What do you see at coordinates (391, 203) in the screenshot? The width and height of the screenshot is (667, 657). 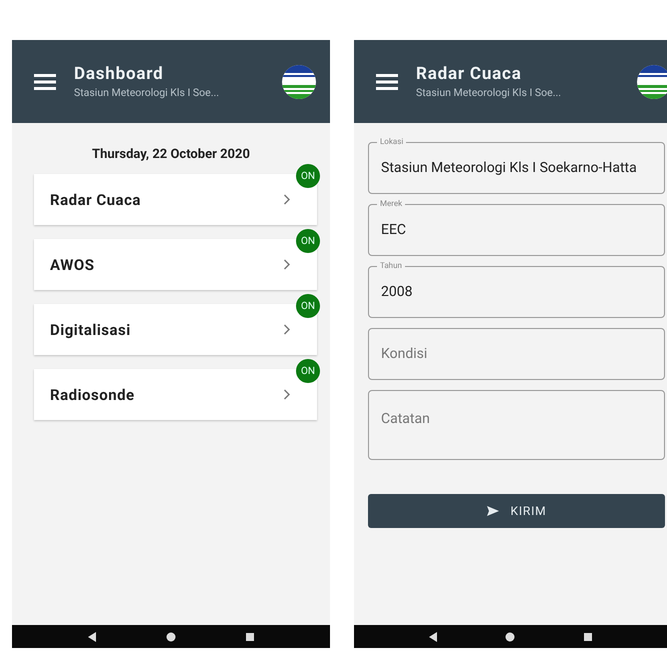 I see `field-label: Merek` at bounding box center [391, 203].